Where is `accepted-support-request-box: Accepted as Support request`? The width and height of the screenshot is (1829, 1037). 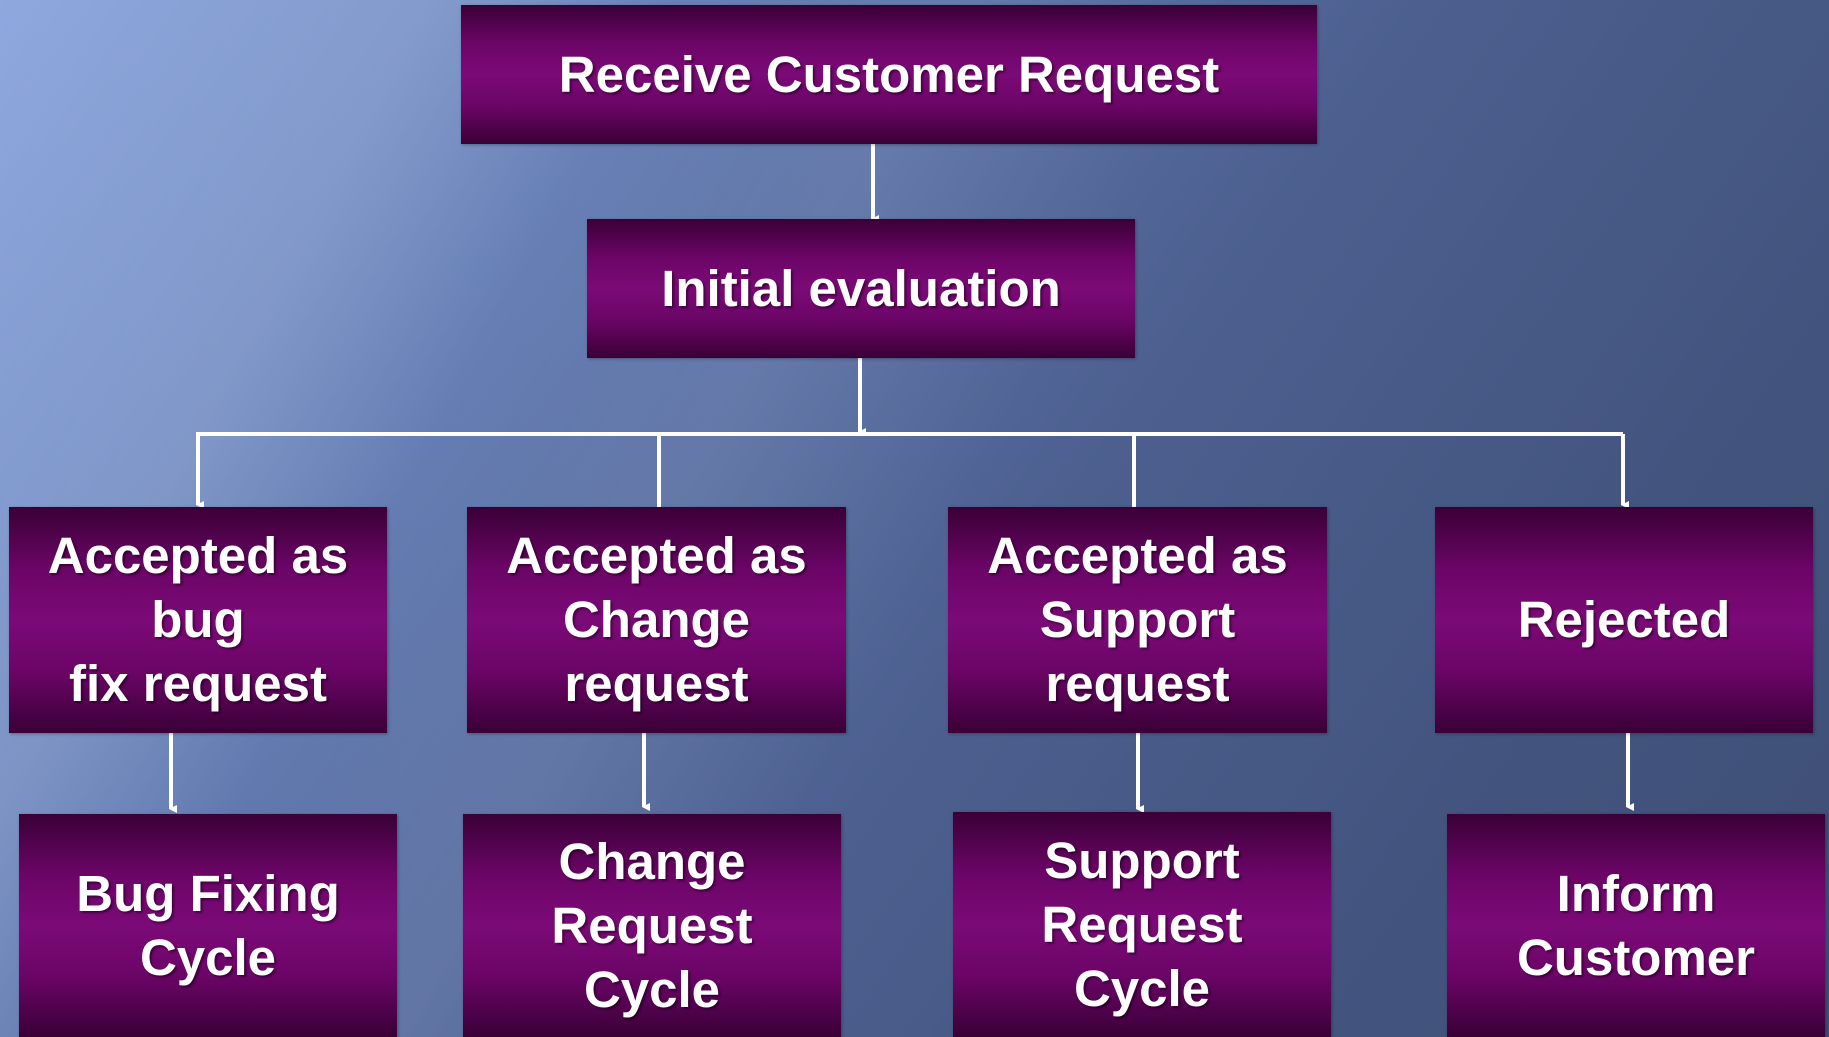 accepted-support-request-box: Accepted as Support request is located at coordinates (1137, 620).